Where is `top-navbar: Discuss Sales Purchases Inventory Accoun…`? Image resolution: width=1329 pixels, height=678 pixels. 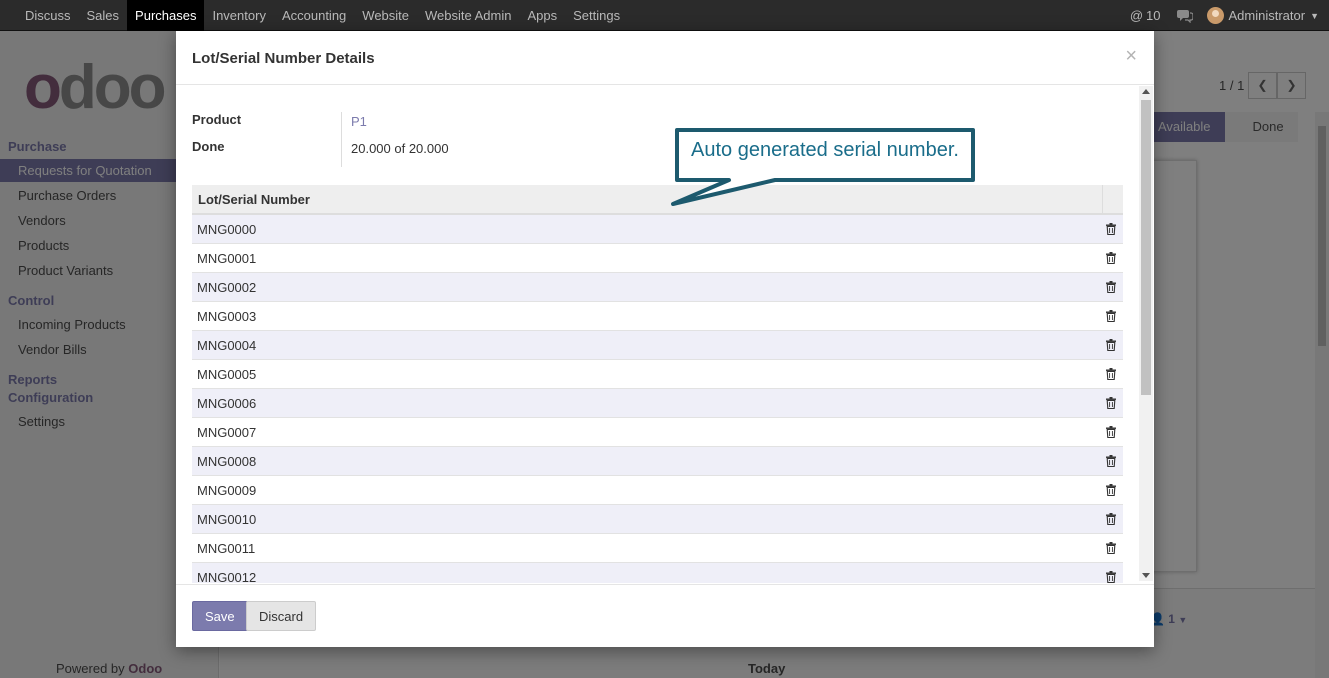
top-navbar: Discuss Sales Purchases Inventory Accoun… is located at coordinates (664, 15).